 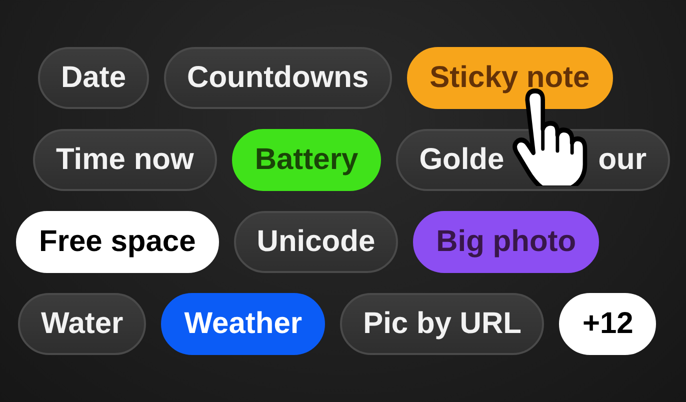 I want to click on tag-chip: Unicode, so click(x=316, y=242).